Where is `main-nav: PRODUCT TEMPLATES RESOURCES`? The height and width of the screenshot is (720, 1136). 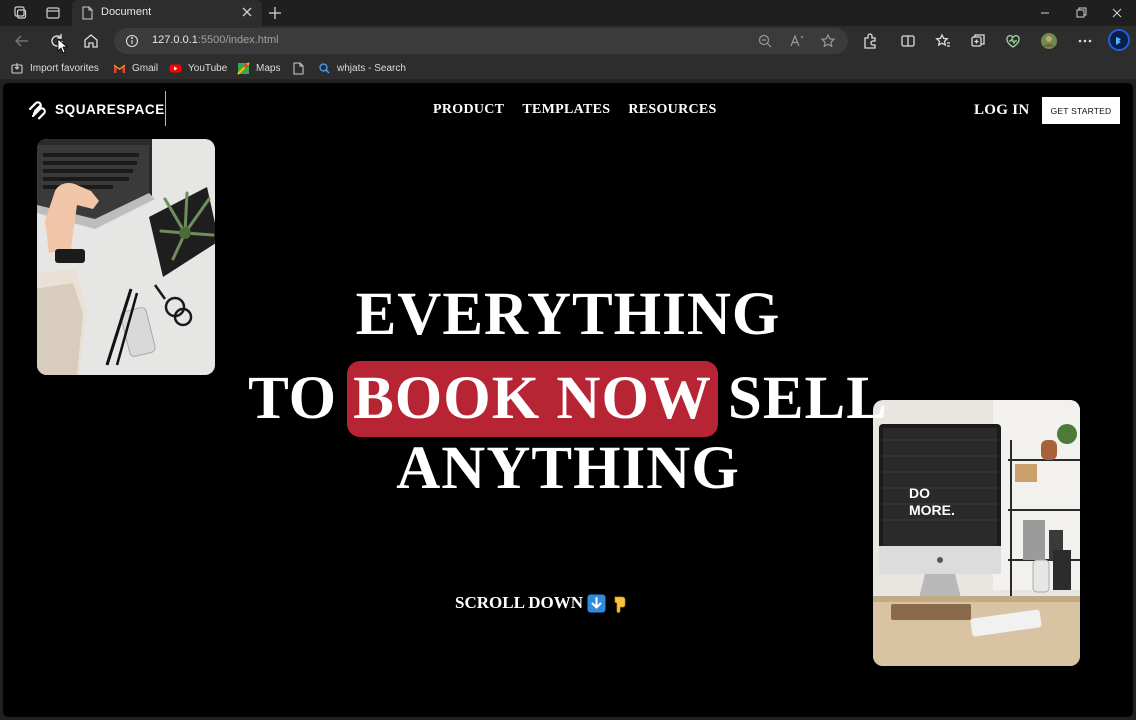 main-nav: PRODUCT TEMPLATES RESOURCES is located at coordinates (575, 110).